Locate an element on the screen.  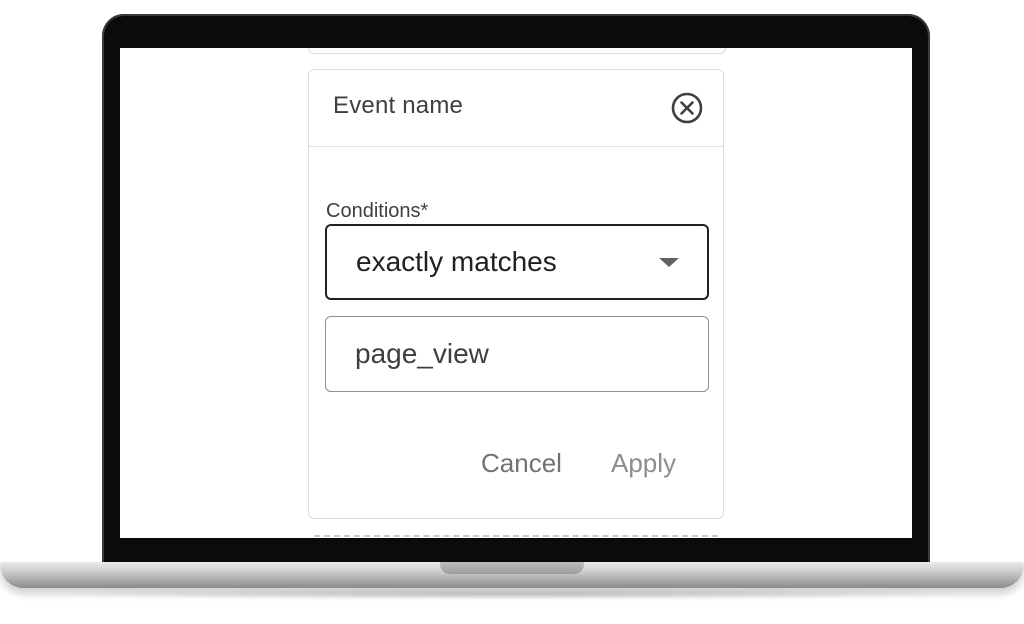
apply-button: Apply is located at coordinates (643, 463).